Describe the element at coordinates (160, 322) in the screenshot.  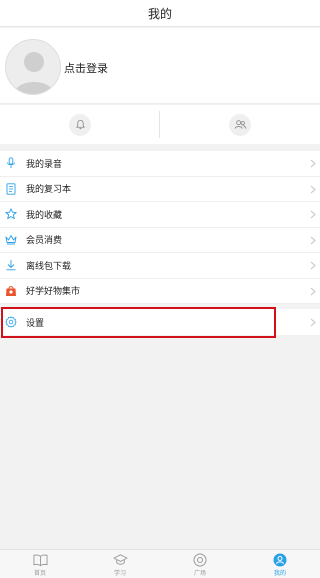
I see `menu-item-settings: 设置` at that location.